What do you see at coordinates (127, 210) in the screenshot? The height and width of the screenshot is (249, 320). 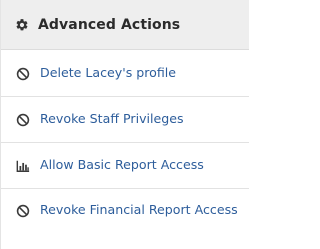 I see `revoke-financial-report-access-label: Revoke Financial Report Access` at bounding box center [127, 210].